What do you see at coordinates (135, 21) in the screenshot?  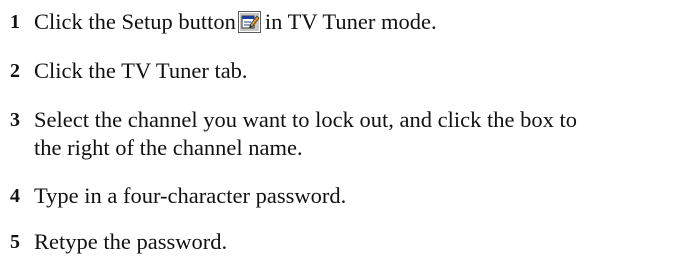 I see `step-text-before-icon: Click the Setup button` at bounding box center [135, 21].